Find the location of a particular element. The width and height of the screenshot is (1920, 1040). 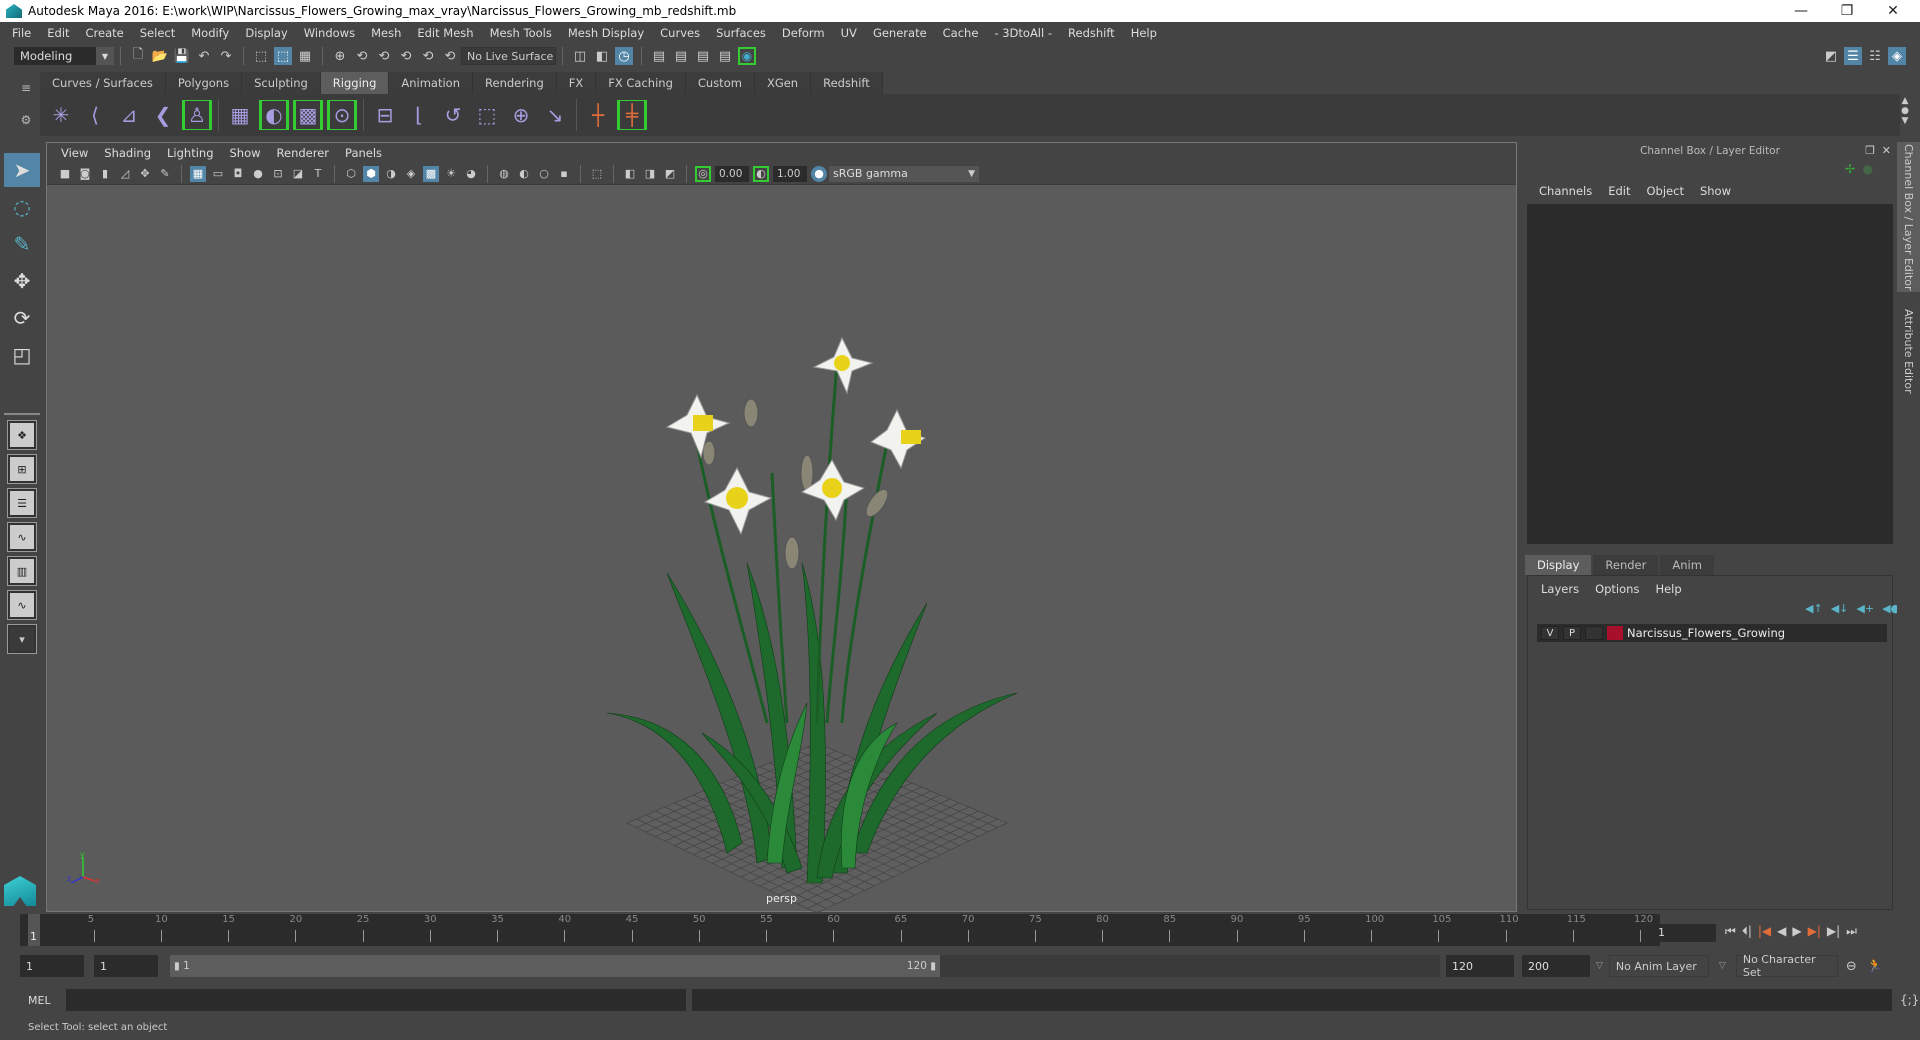

close-button: ✕ is located at coordinates (1893, 11).